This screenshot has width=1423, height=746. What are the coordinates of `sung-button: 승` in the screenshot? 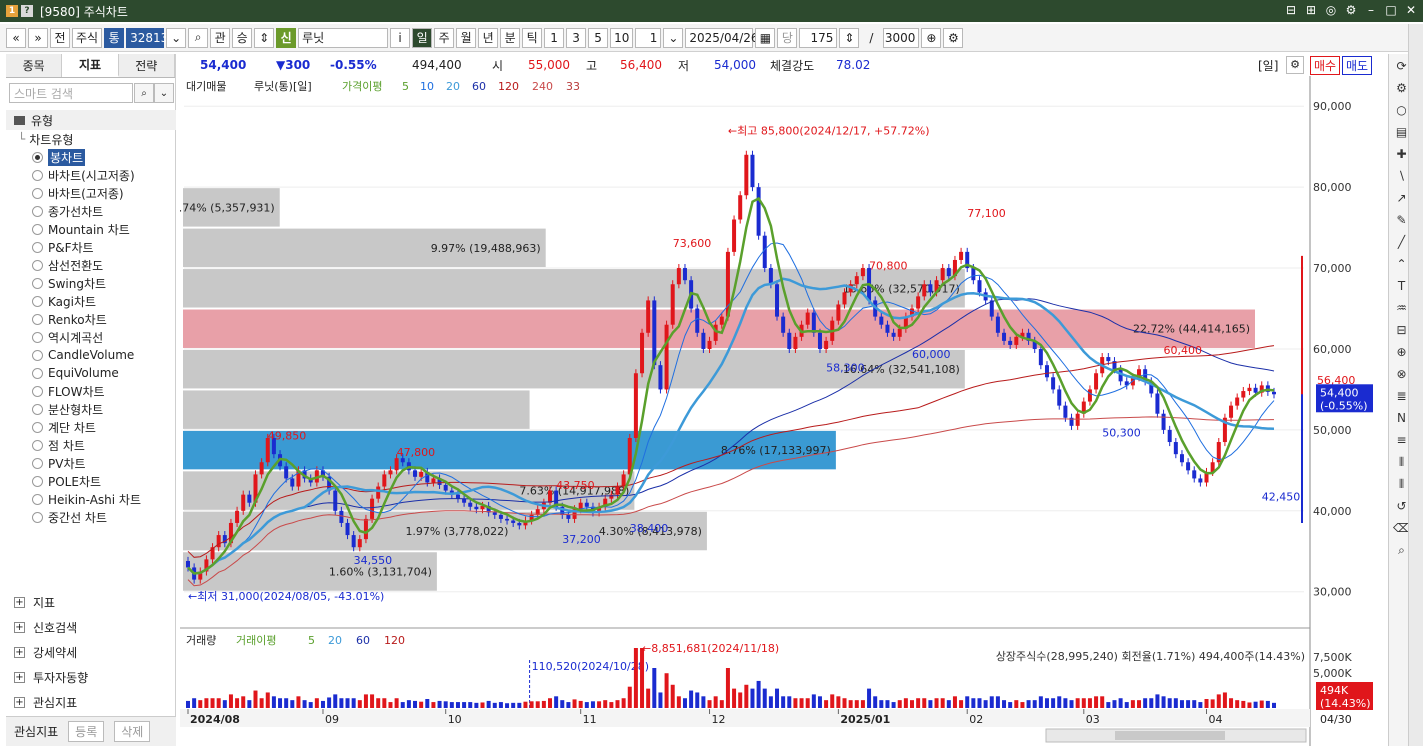 It's located at (242, 37).